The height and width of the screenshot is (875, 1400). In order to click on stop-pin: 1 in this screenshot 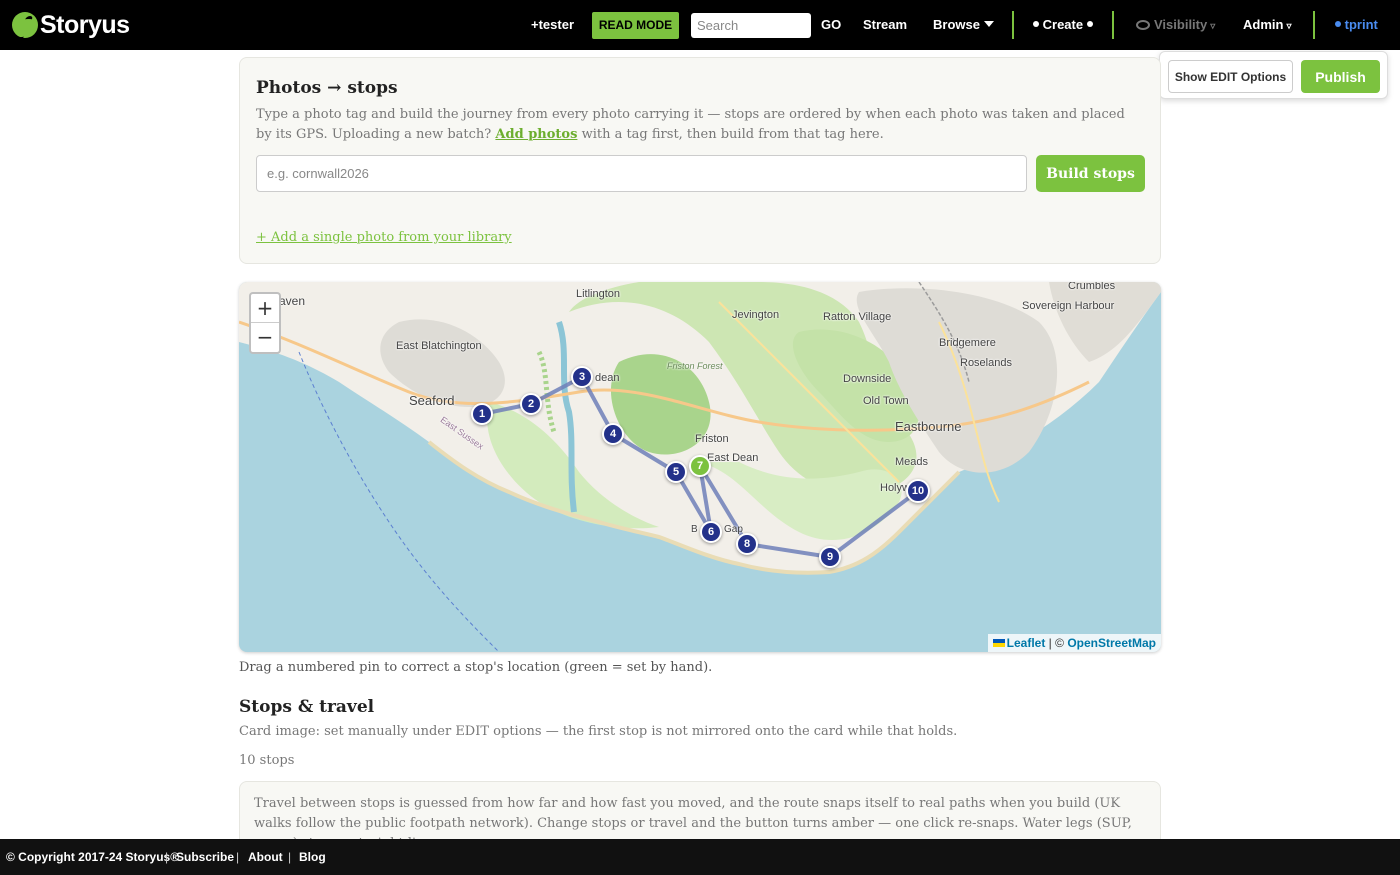, I will do `click(482, 414)`.